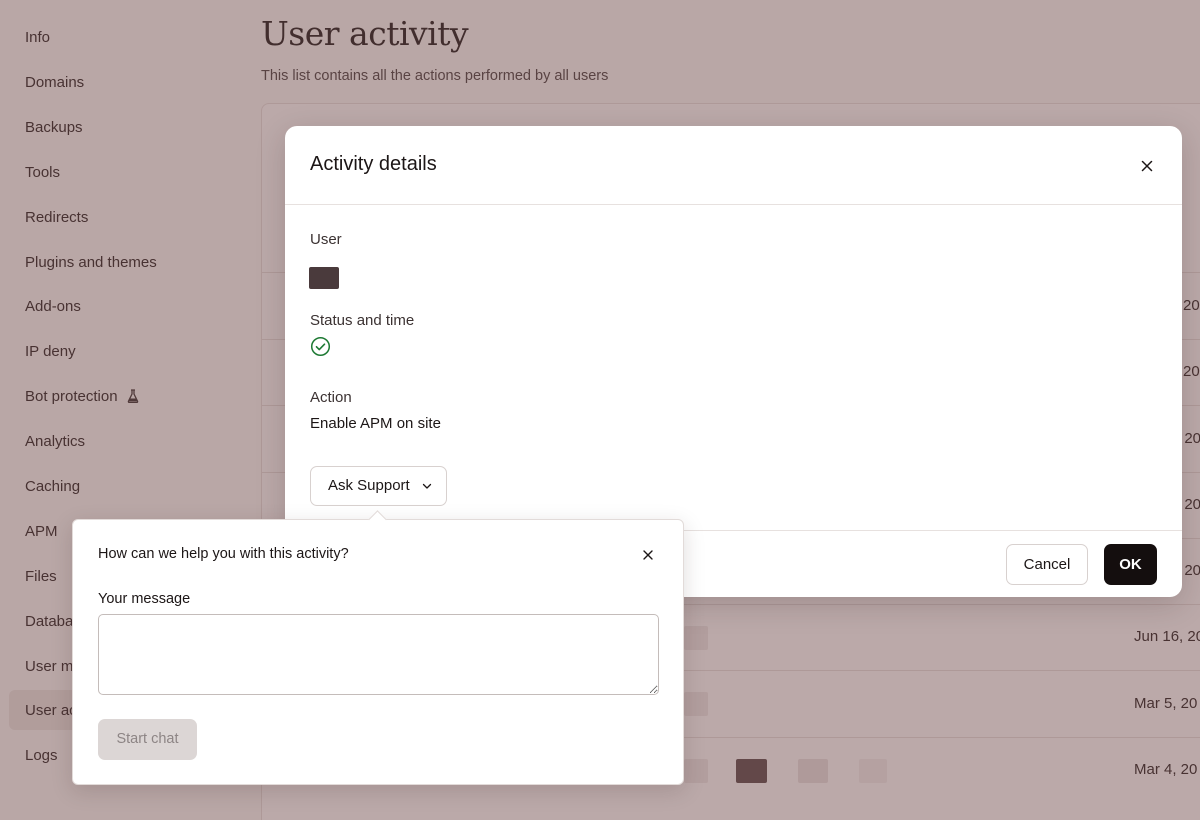 This screenshot has height=820, width=1200. Describe the element at coordinates (320, 346) in the screenshot. I see `check-circle-icon` at that location.